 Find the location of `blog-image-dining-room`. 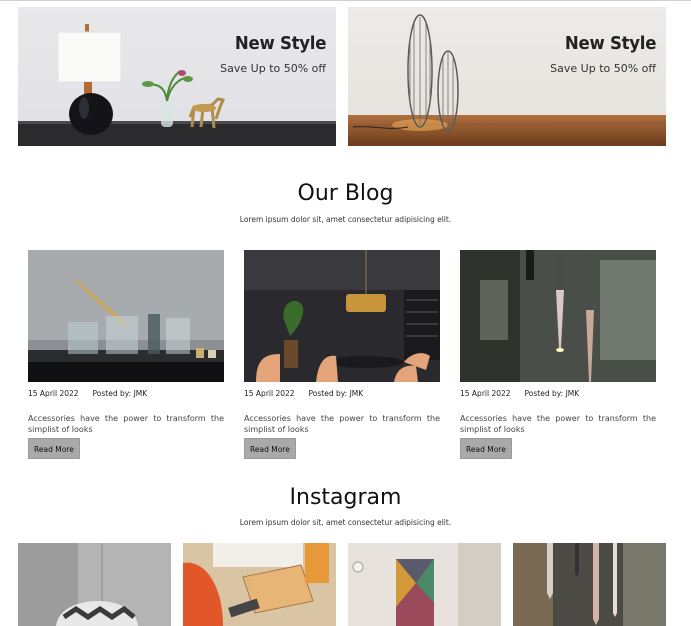

blog-image-dining-room is located at coordinates (342, 316).